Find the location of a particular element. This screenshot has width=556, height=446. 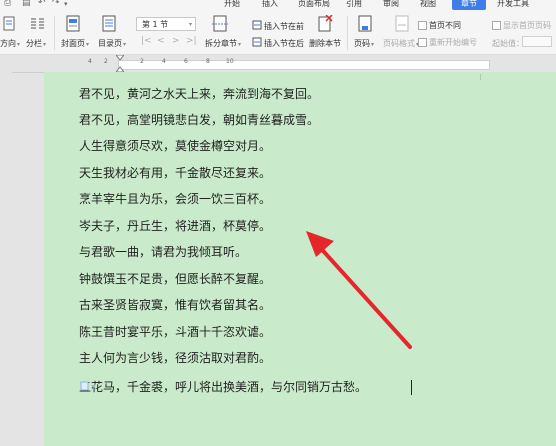

tab-view: 视图 is located at coordinates (428, 5).